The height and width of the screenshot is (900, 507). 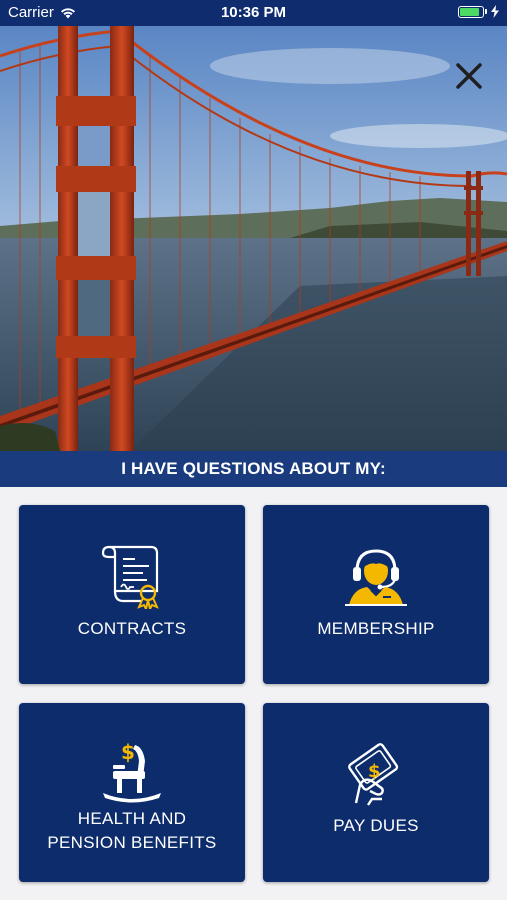 I want to click on rocking-chair-dollar-icon: $, so click(x=132, y=772).